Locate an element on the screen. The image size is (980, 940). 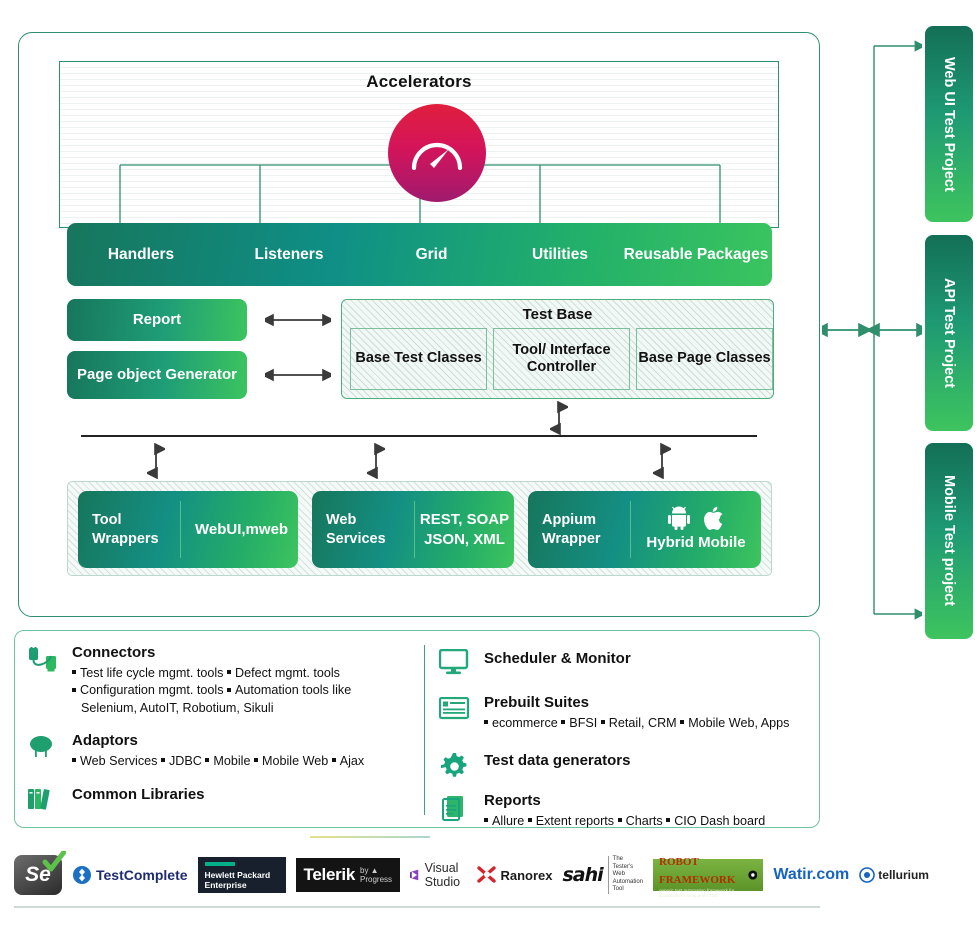
logo-accent-line is located at coordinates (370, 837).